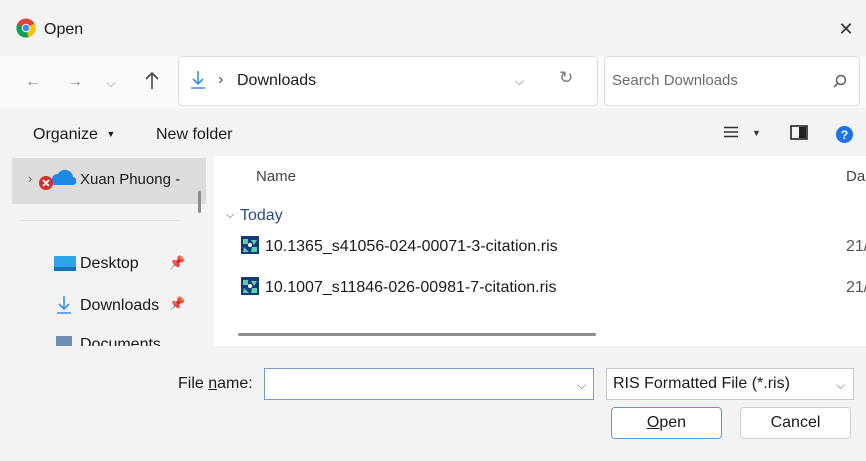  Describe the element at coordinates (109, 264) in the screenshot. I see `sidebar-item-desktop: Desktop` at that location.